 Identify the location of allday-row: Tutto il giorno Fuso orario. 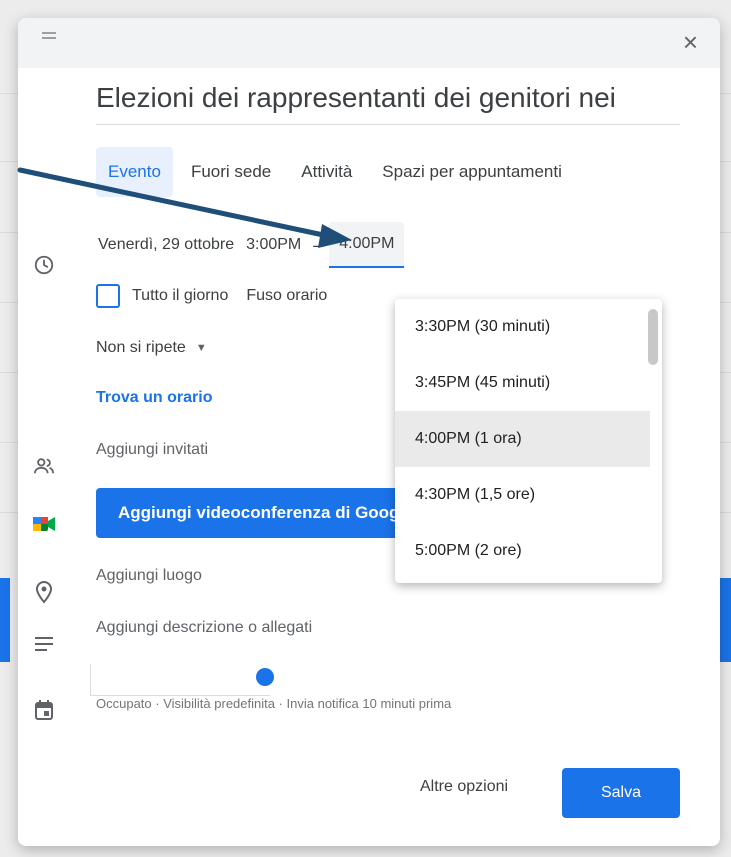
(211, 296).